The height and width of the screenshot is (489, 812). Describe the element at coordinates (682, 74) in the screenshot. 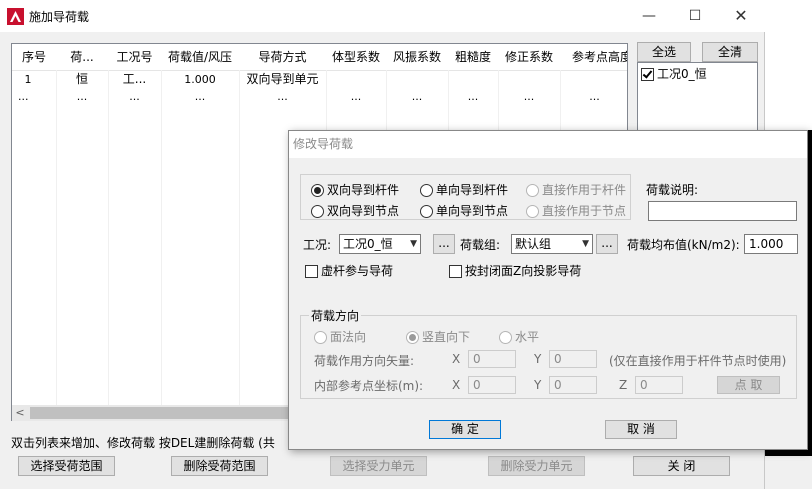

I see `case-item-label: 工况0_恒` at that location.